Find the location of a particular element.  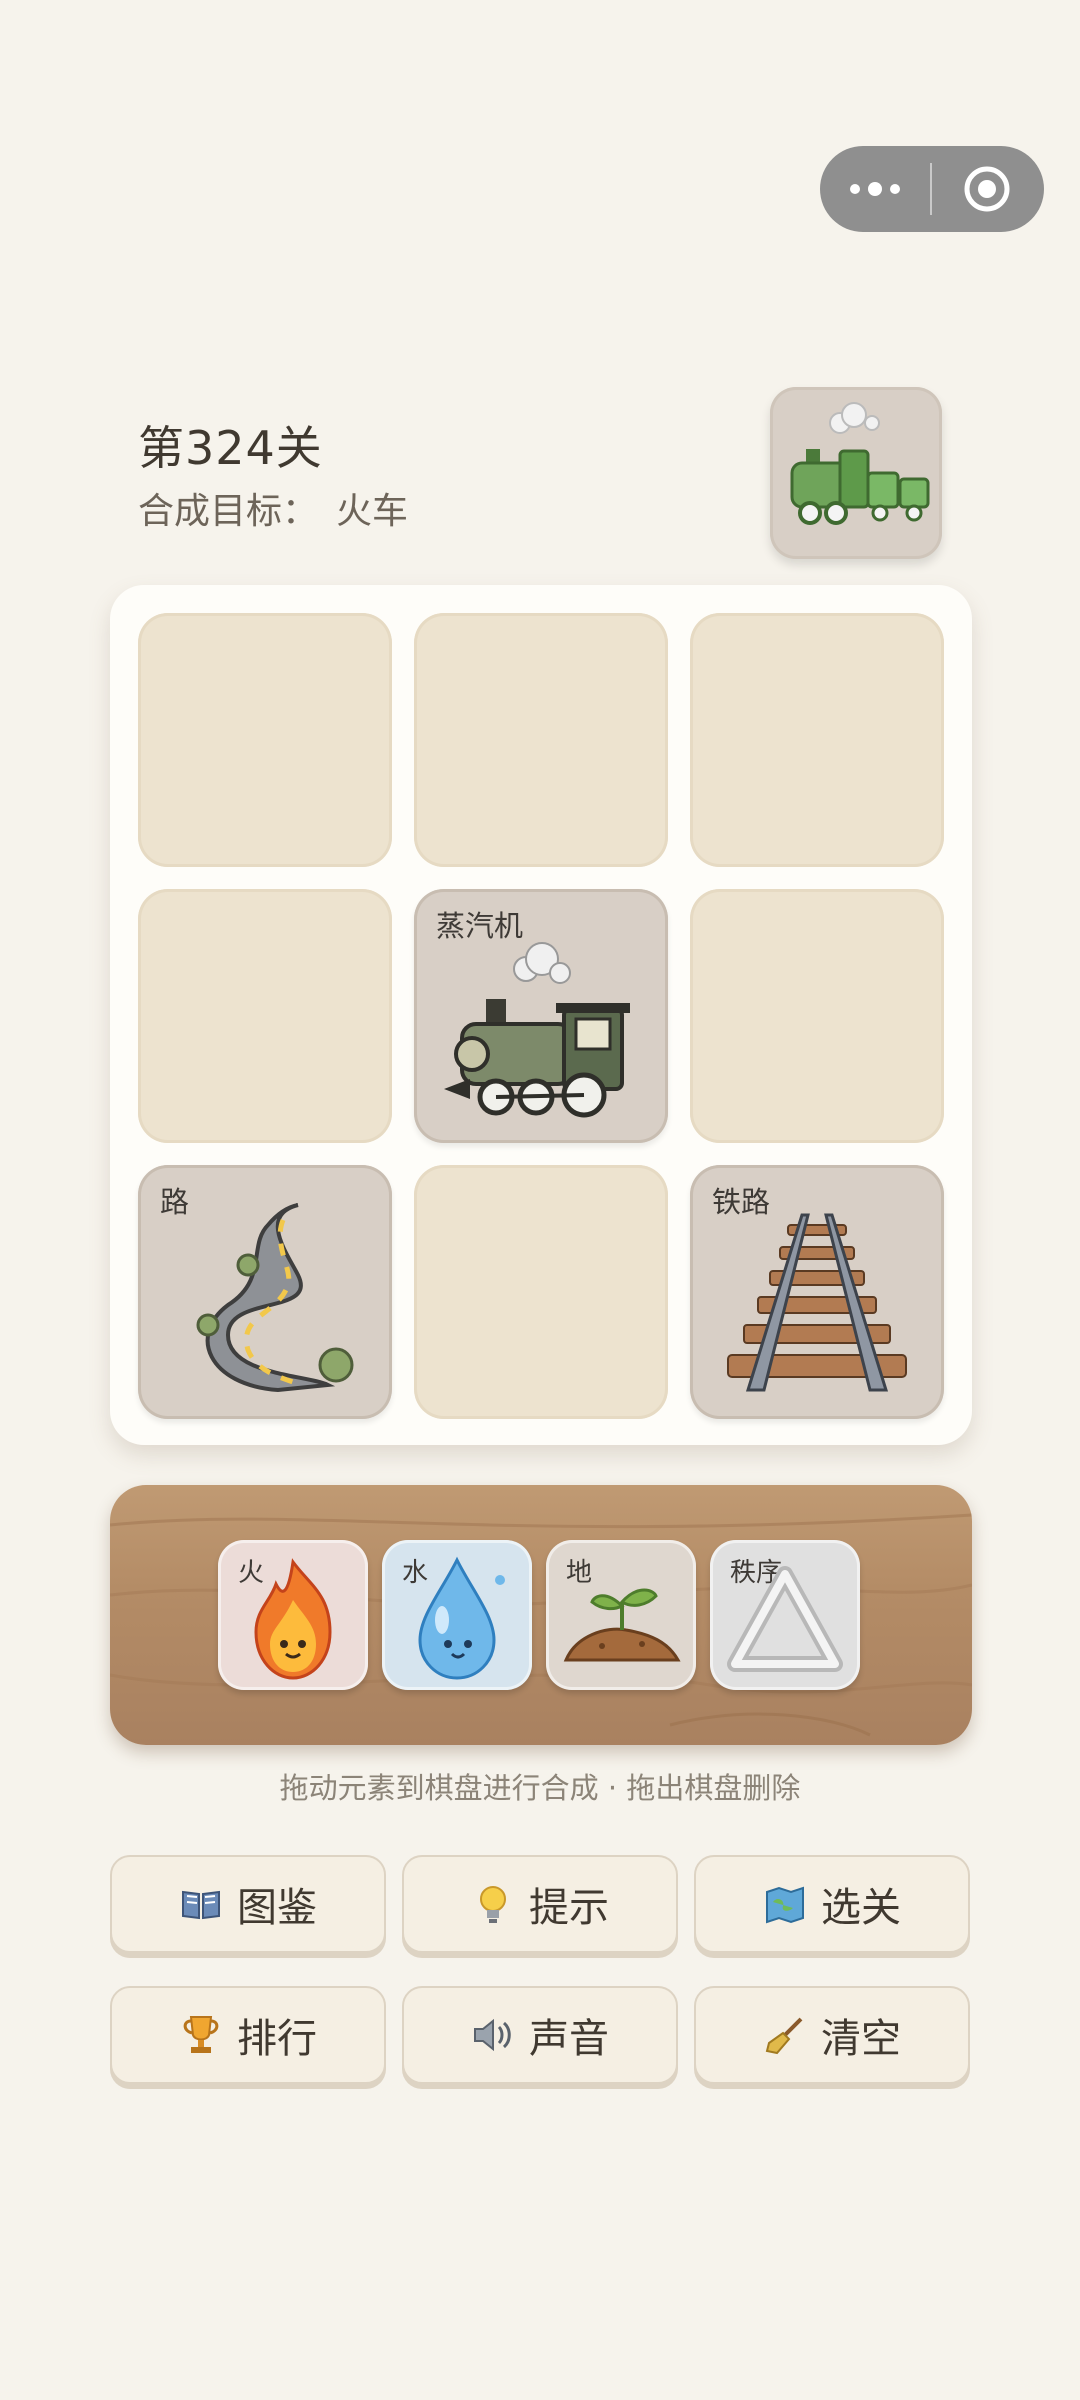

sound-button: 声音 is located at coordinates (540, 2035).